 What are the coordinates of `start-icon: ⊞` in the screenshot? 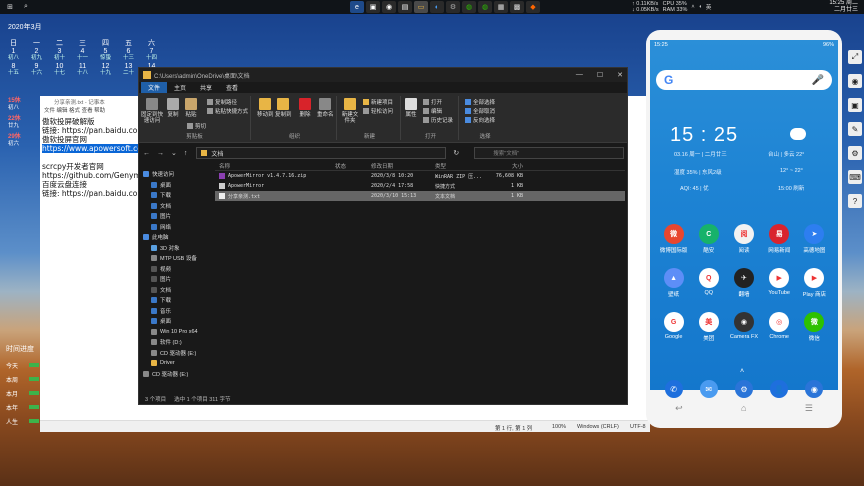 It's located at (10, 7).